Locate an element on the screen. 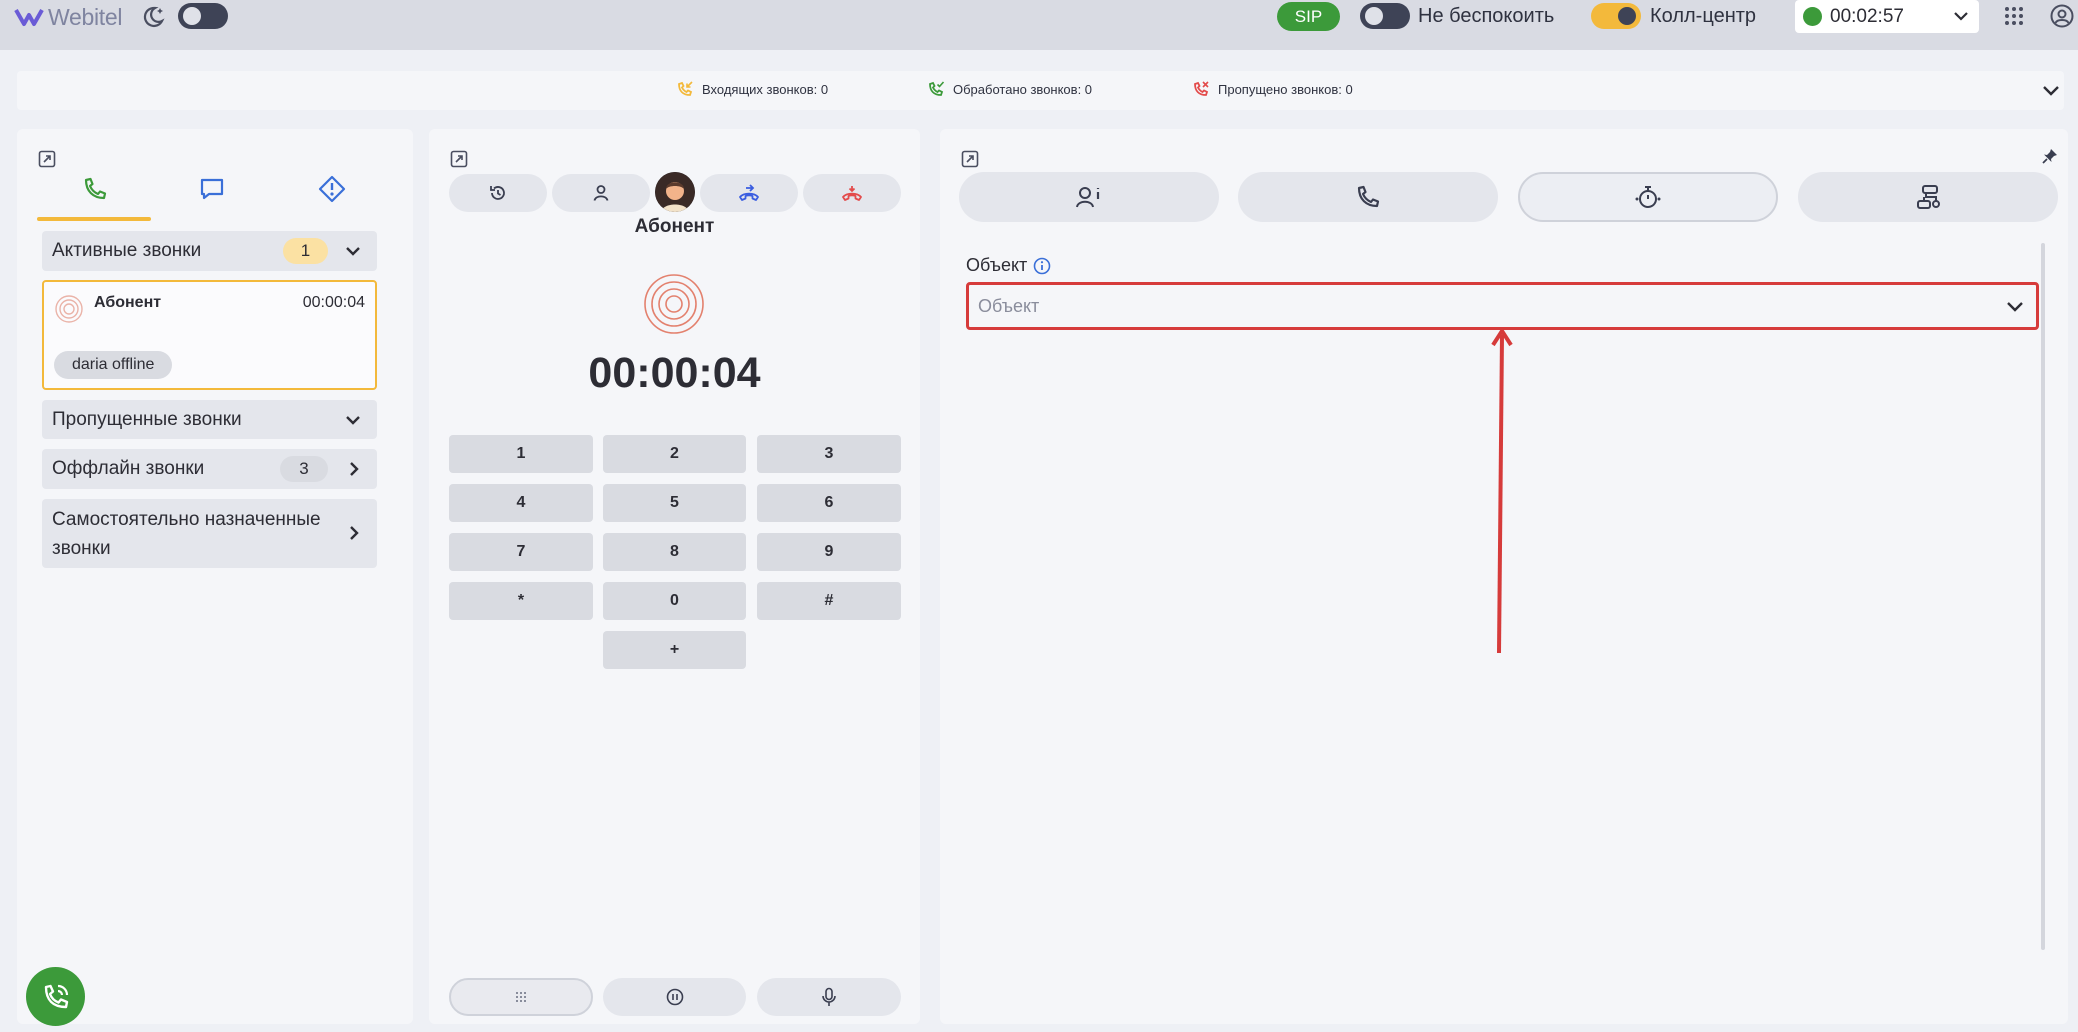 This screenshot has width=2078, height=1032. agent-status-select: 00:02:57 is located at coordinates (1887, 16).